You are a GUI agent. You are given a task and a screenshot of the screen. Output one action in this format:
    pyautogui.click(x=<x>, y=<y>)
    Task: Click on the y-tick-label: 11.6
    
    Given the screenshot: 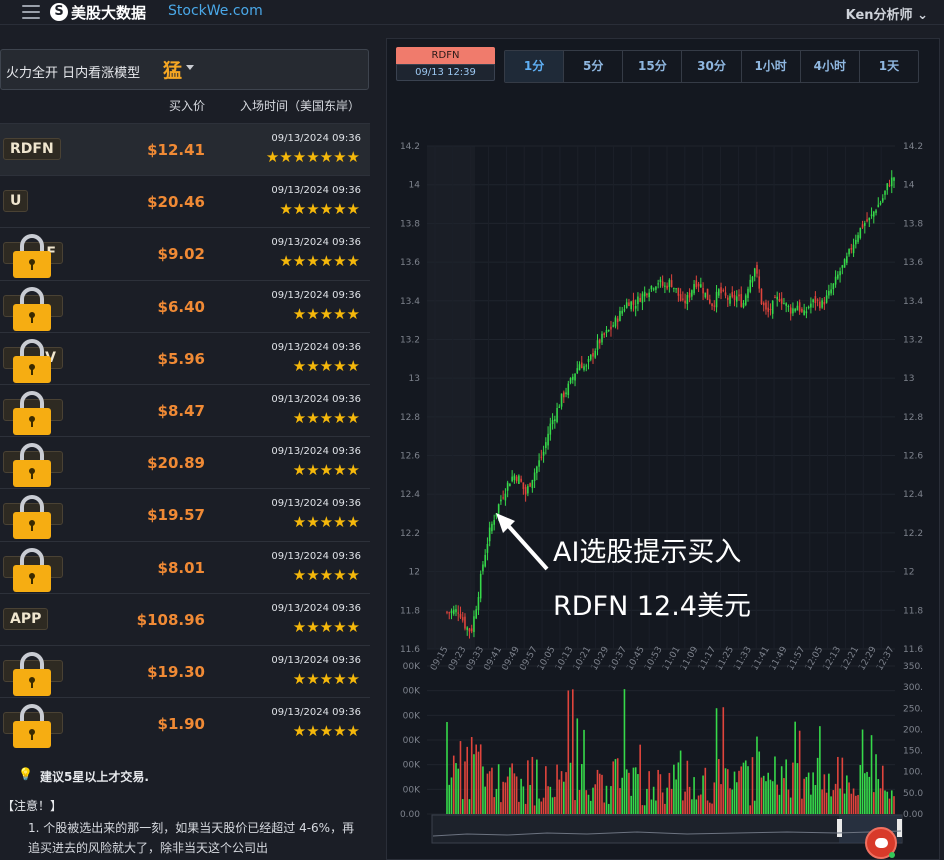 What is the action you would take?
    pyautogui.click(x=410, y=650)
    